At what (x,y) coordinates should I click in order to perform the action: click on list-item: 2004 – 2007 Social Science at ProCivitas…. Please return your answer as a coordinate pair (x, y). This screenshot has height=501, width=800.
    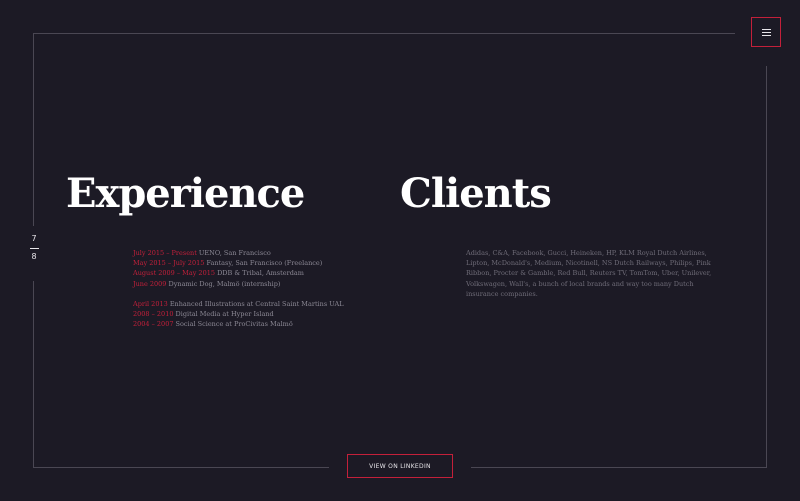
    Looking at the image, I should click on (238, 324).